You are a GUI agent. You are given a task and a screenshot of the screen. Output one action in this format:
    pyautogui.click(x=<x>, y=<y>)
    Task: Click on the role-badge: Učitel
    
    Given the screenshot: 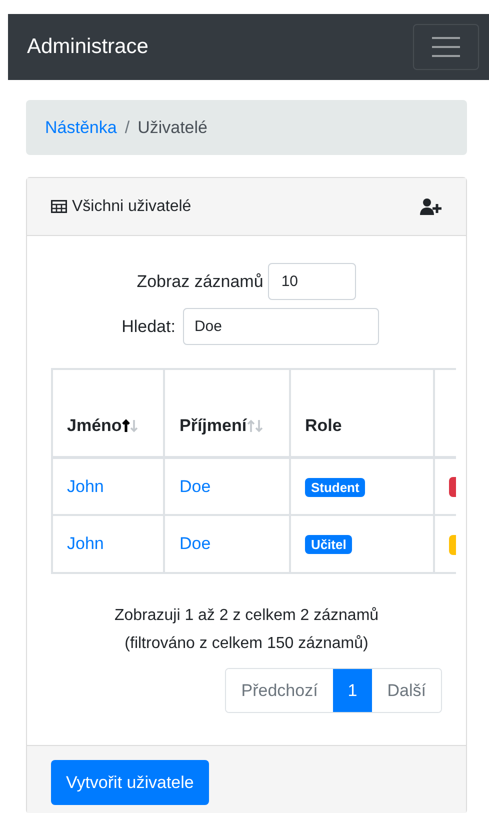 What is the action you would take?
    pyautogui.click(x=328, y=544)
    